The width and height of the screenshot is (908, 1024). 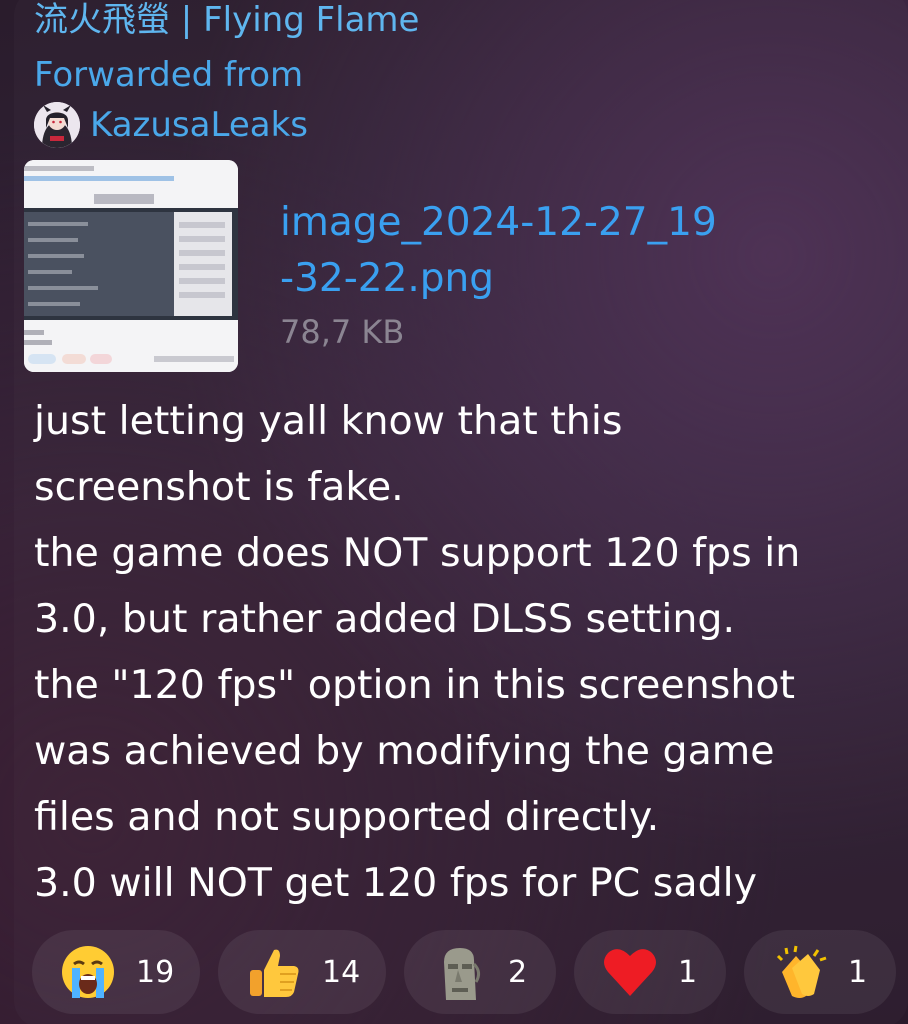 What do you see at coordinates (88, 972) in the screenshot?
I see `crying-face-icon` at bounding box center [88, 972].